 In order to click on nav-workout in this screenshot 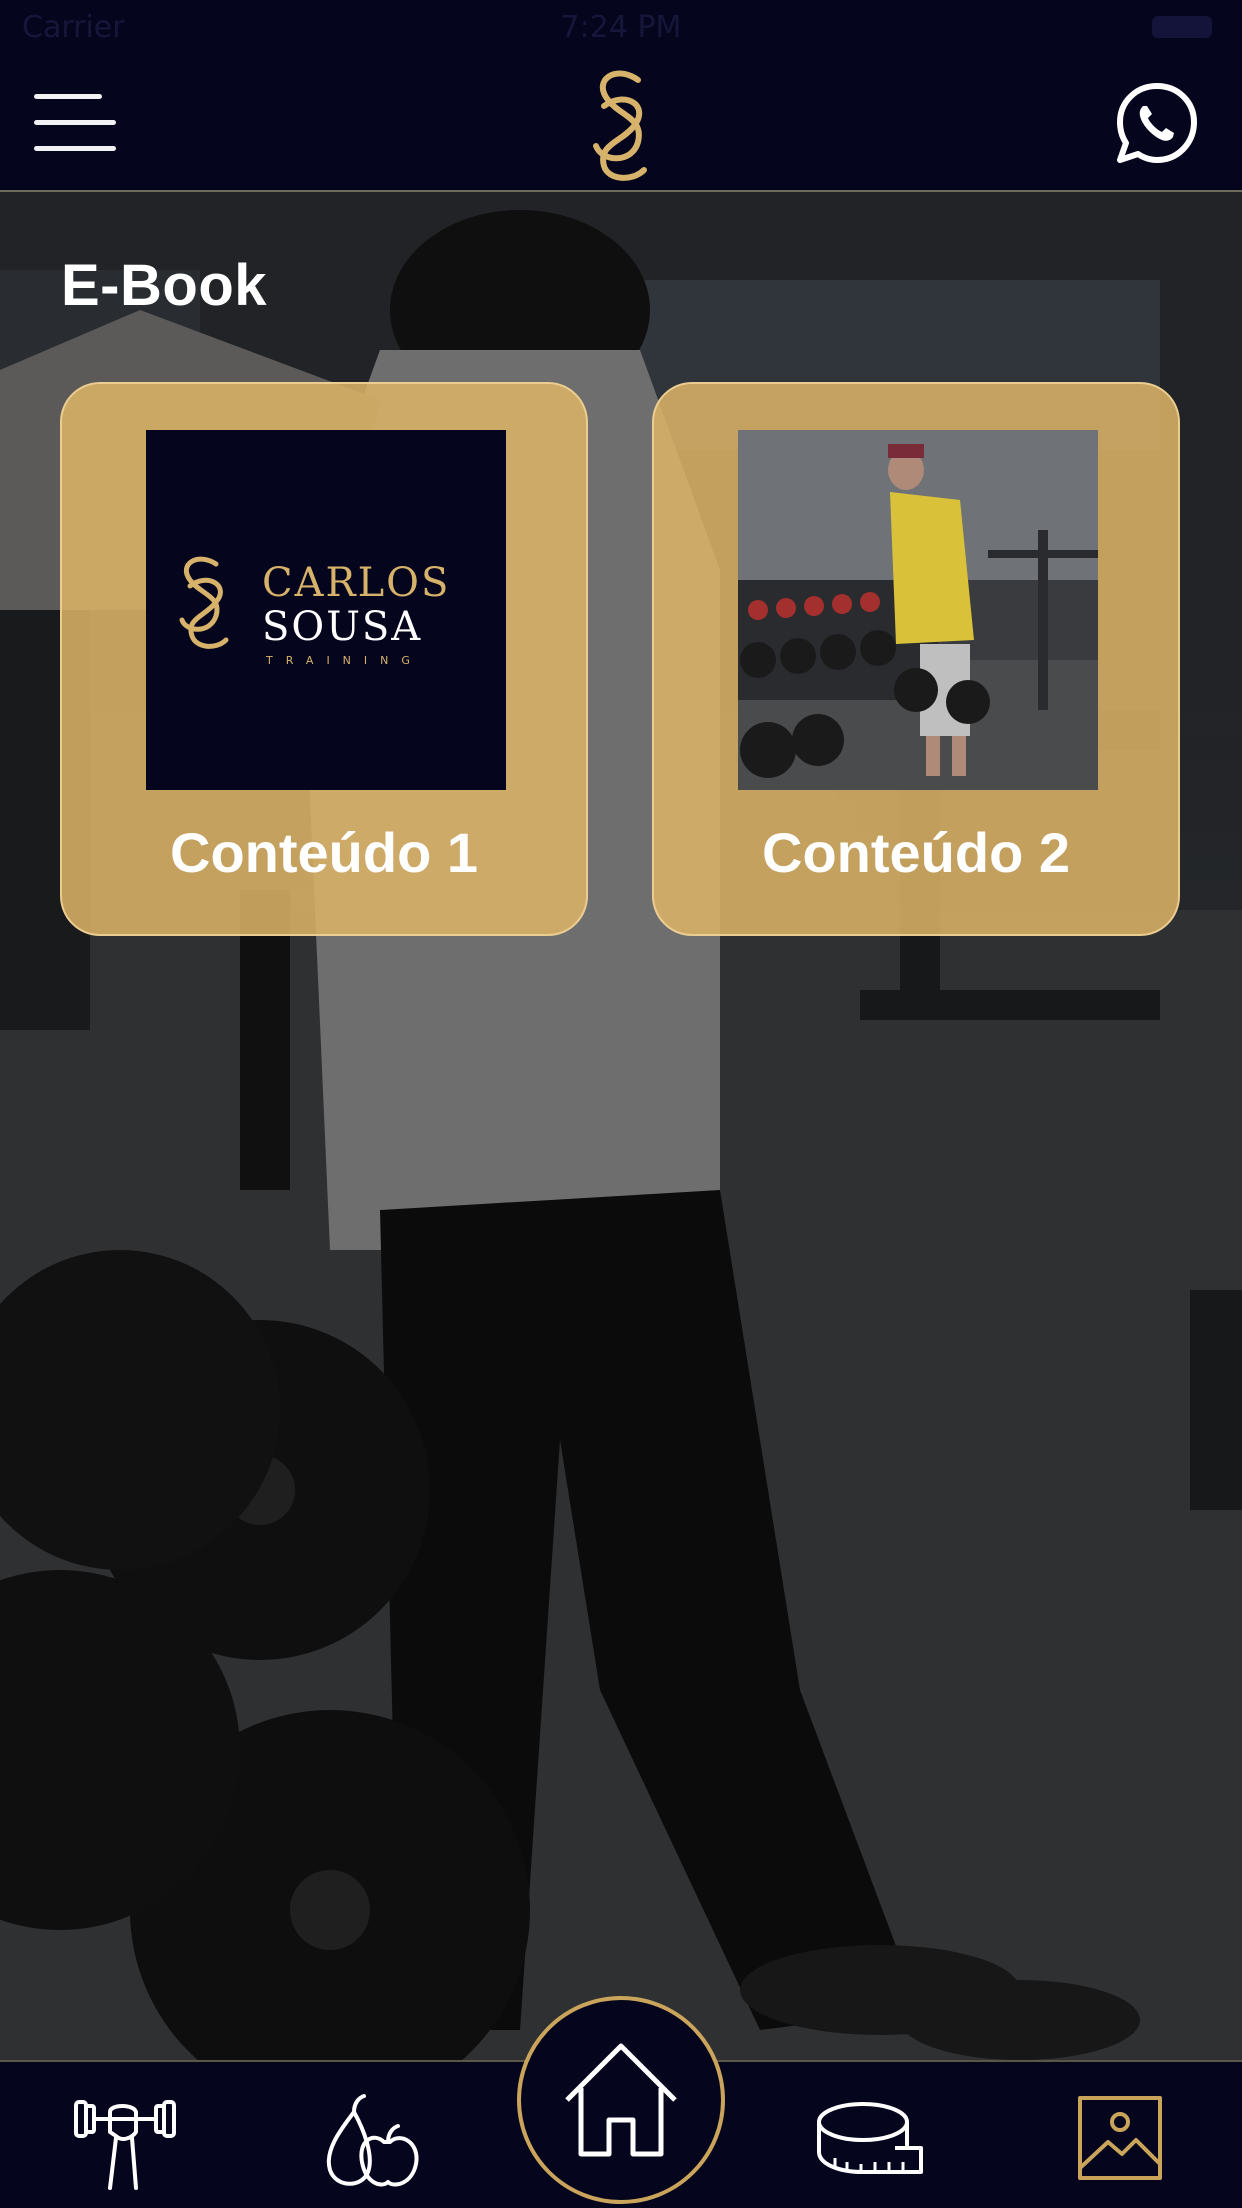, I will do `click(125, 2142)`.